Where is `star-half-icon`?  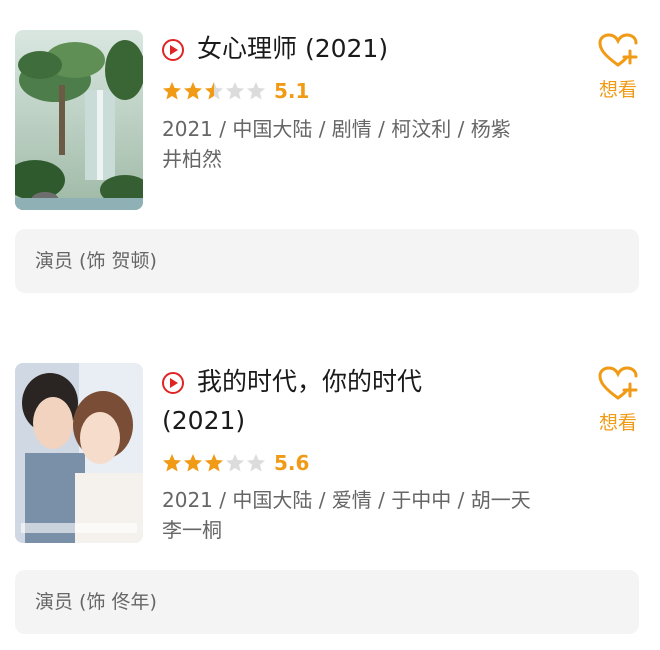 star-half-icon is located at coordinates (214, 91).